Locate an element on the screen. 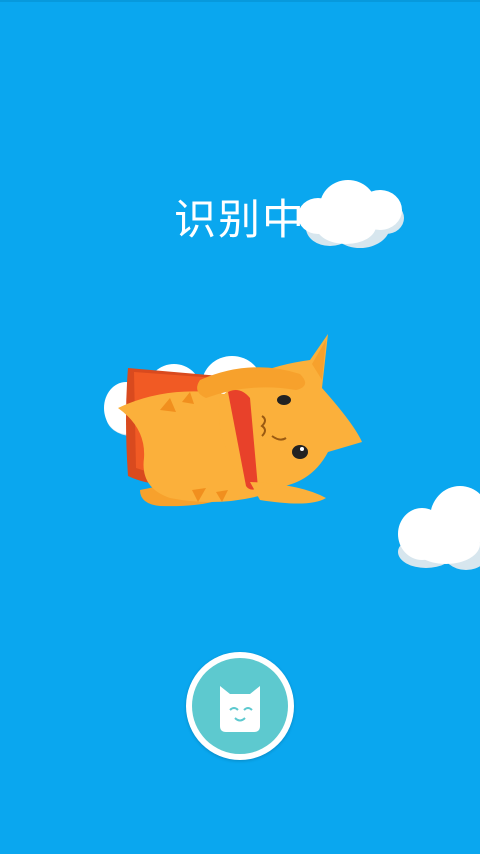 The width and height of the screenshot is (480, 854). flying-cat-mascot is located at coordinates (240, 420).